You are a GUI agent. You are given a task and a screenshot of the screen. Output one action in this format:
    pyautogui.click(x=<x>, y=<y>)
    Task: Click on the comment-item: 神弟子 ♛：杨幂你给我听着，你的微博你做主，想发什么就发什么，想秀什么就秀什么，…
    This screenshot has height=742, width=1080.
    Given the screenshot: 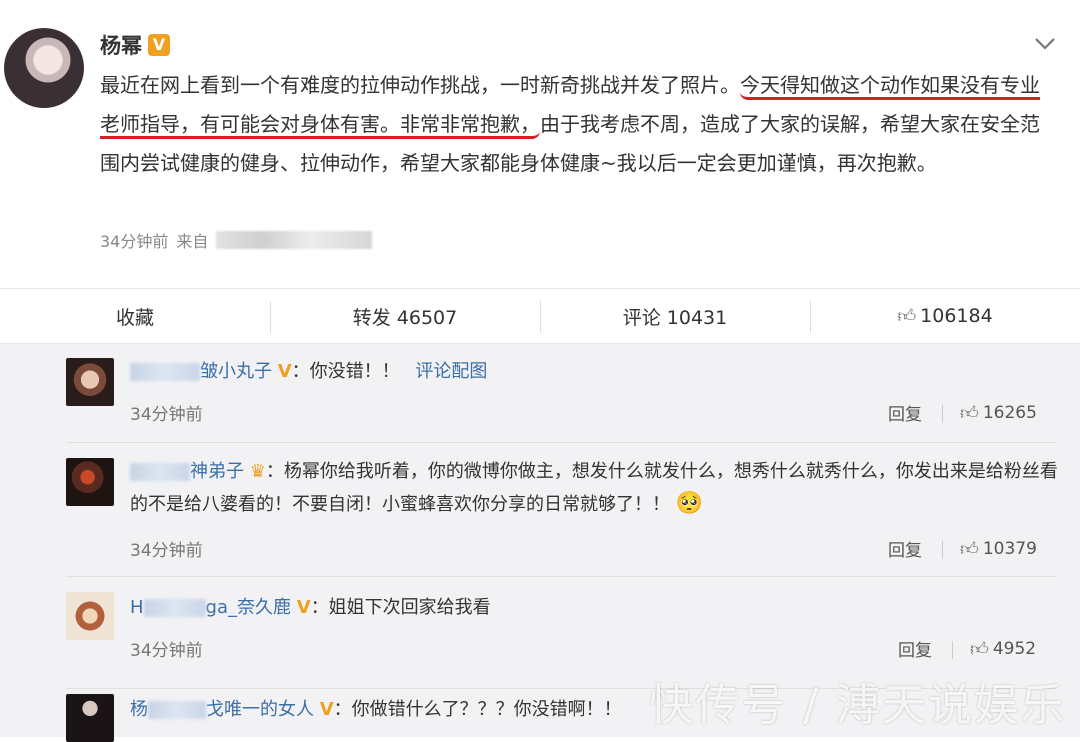 What is the action you would take?
    pyautogui.click(x=562, y=516)
    